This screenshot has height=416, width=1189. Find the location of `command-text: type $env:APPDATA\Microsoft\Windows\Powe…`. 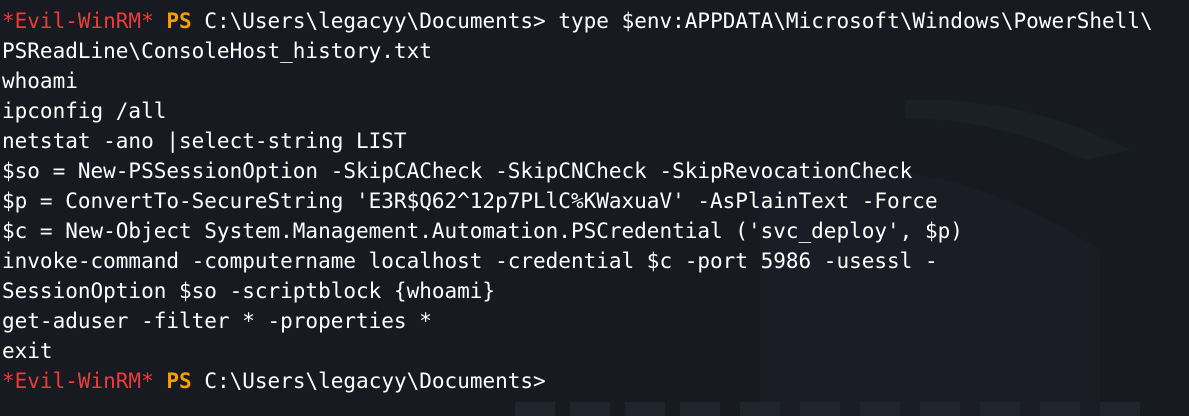

command-text: type $env:APPDATA\Microsoft\Windows\Powe… is located at coordinates (855, 21).